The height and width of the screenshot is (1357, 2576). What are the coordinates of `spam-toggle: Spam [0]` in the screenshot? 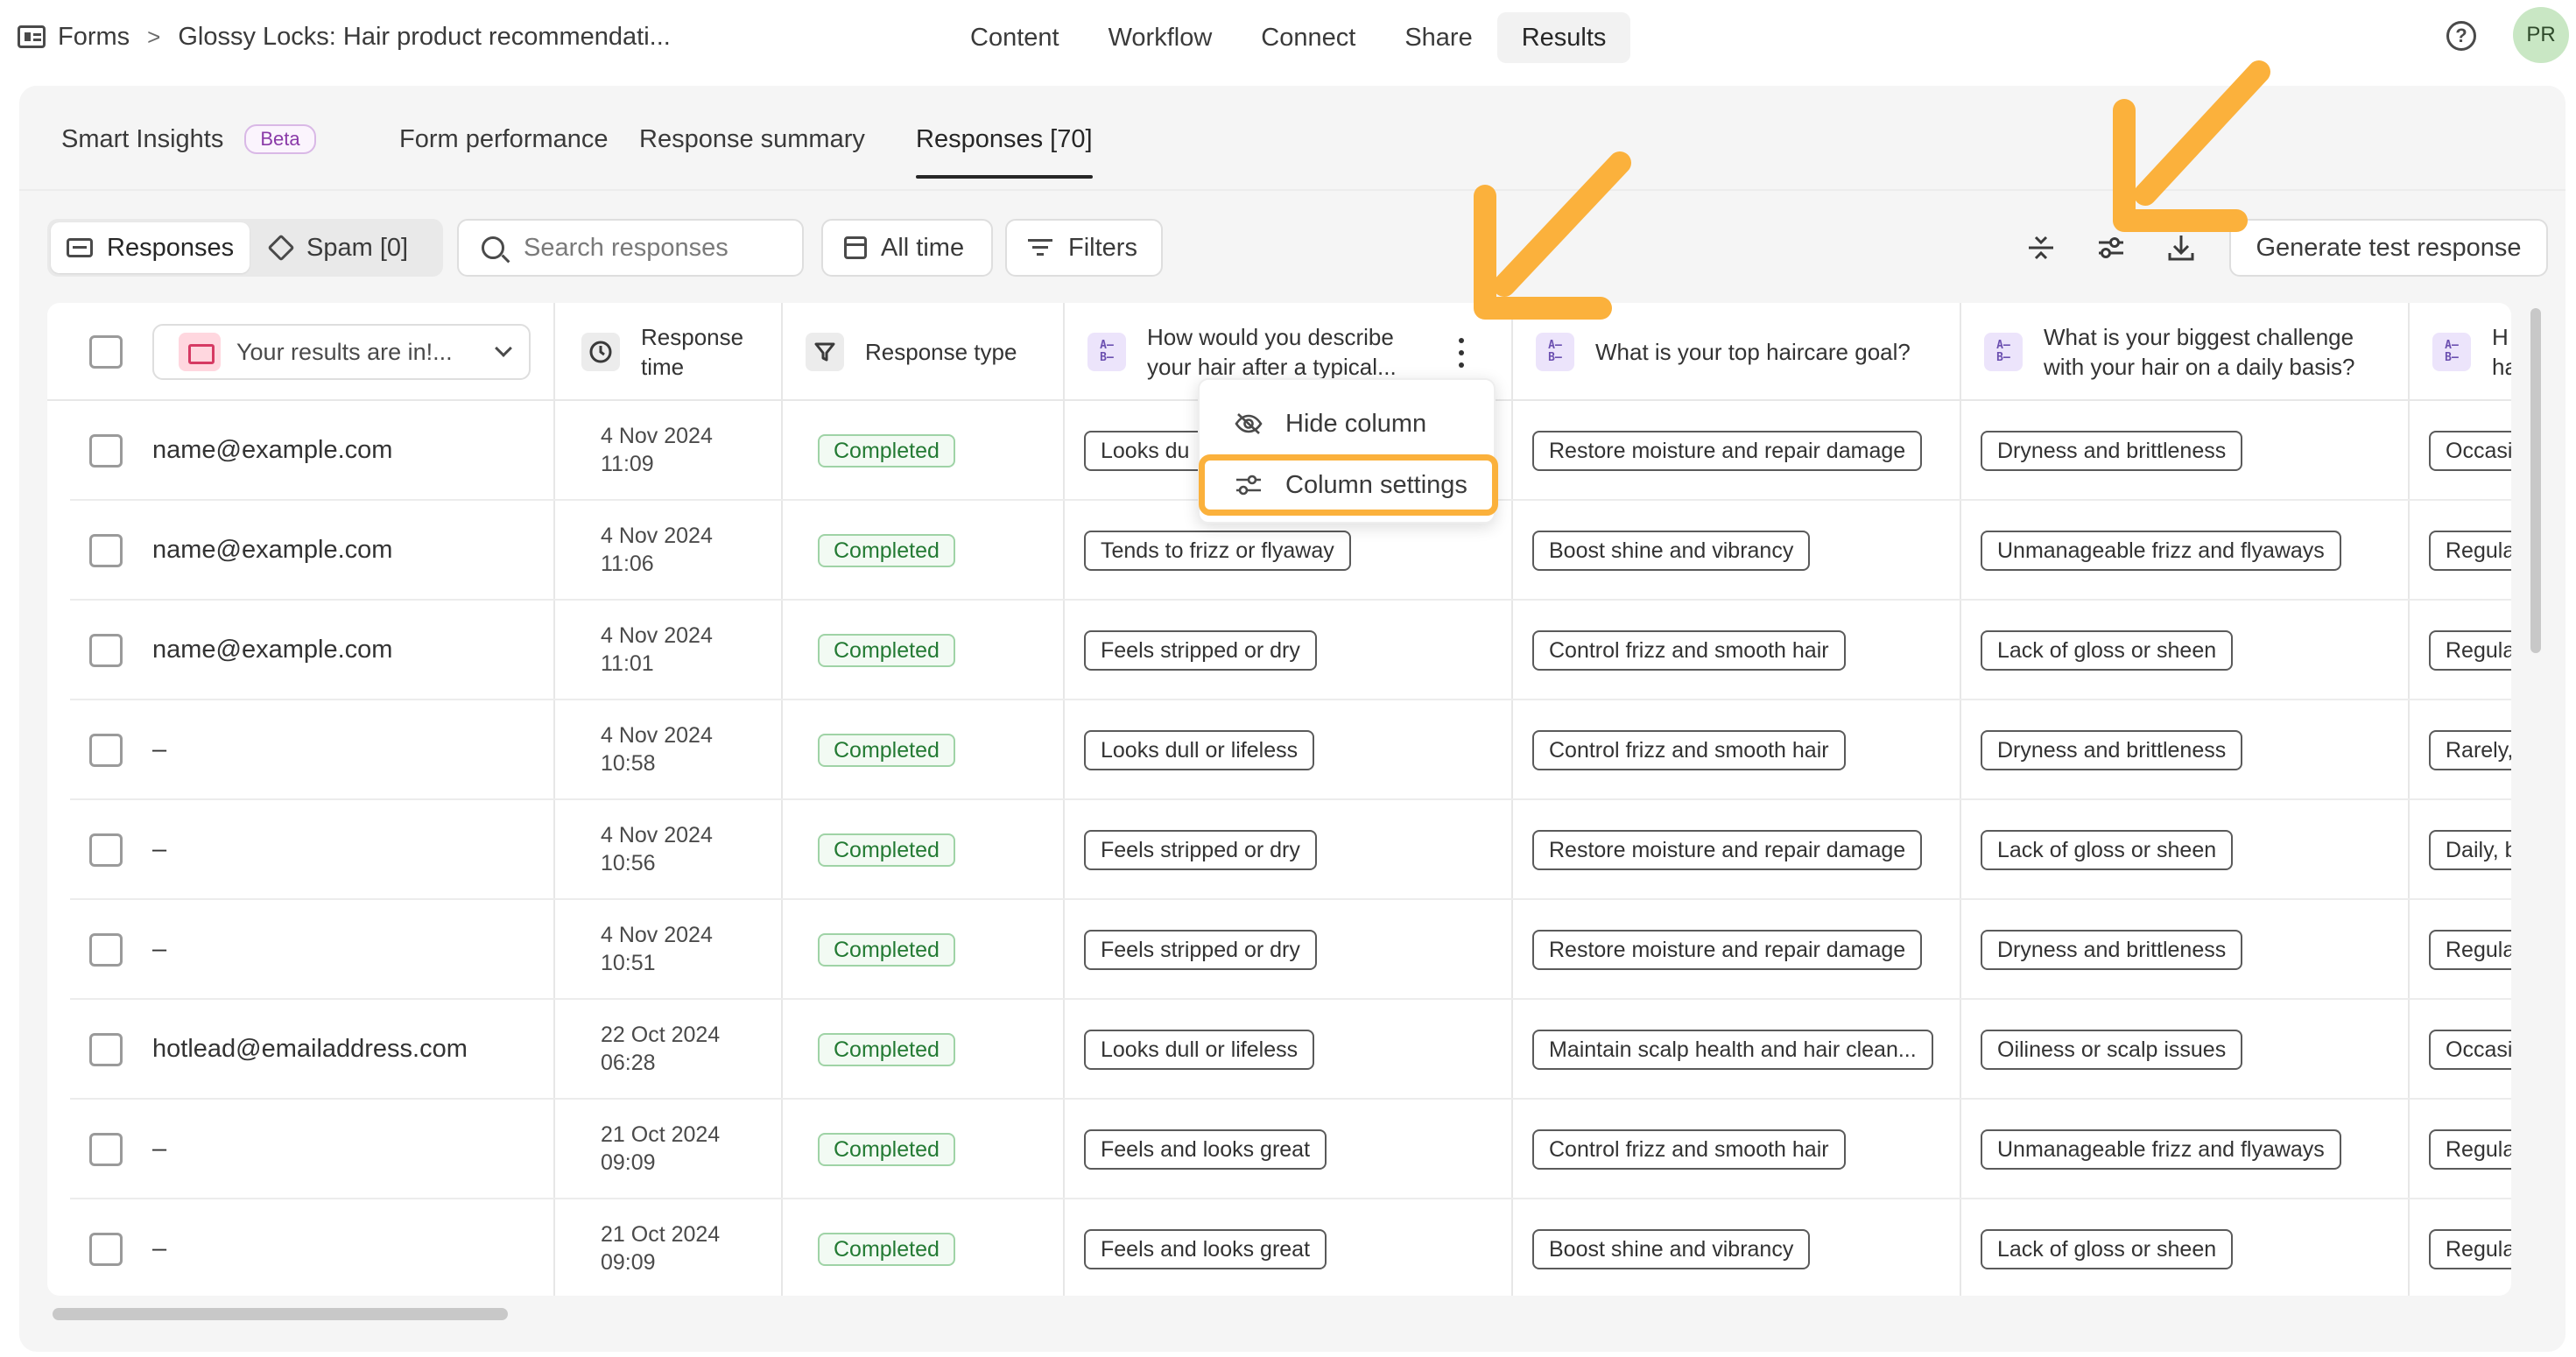 It's located at (340, 247).